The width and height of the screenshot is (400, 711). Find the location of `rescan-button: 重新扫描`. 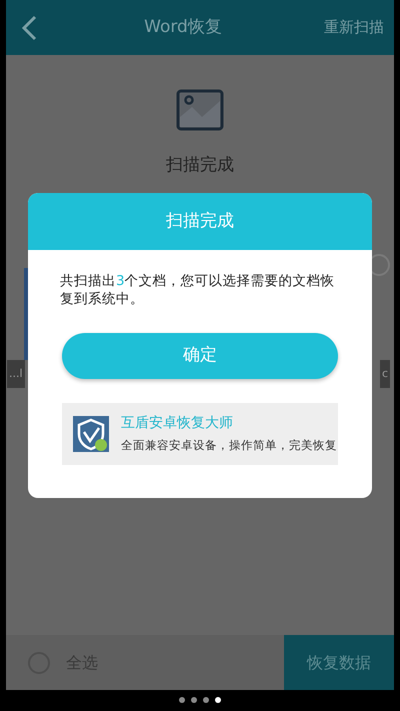

rescan-button: 重新扫描 is located at coordinates (354, 27).